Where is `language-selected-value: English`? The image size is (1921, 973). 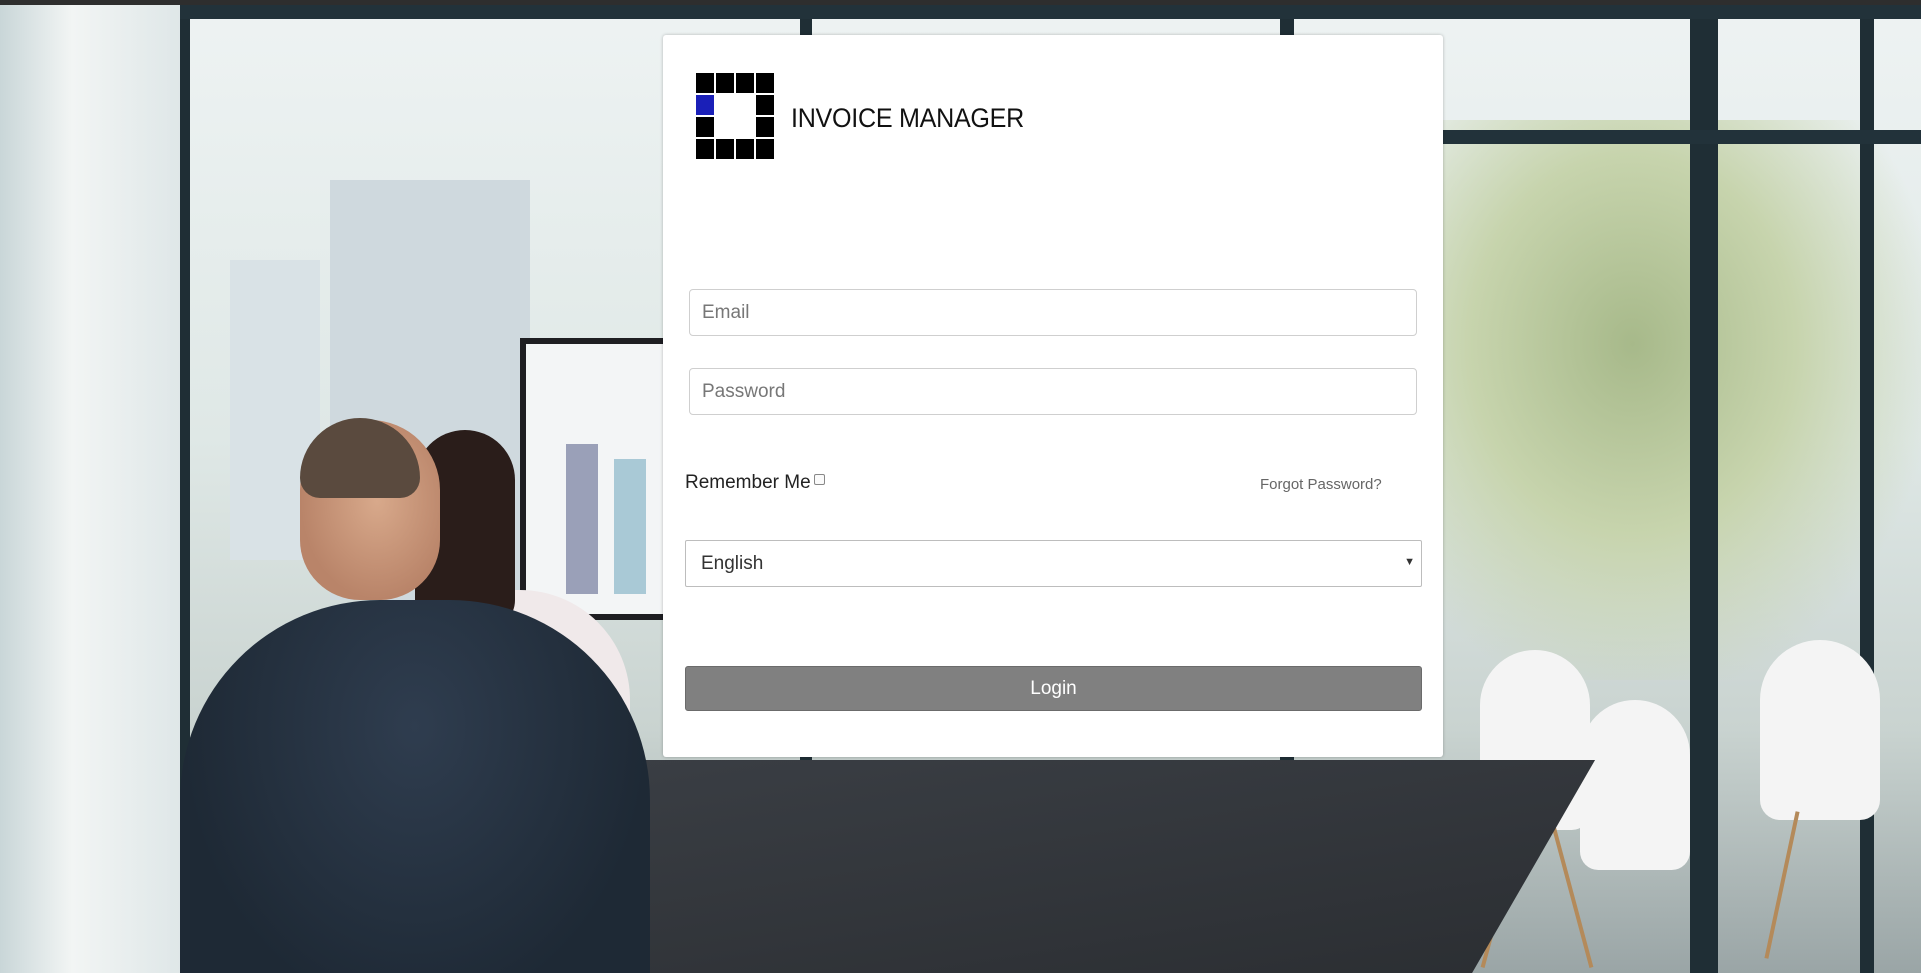
language-selected-value: English is located at coordinates (732, 563).